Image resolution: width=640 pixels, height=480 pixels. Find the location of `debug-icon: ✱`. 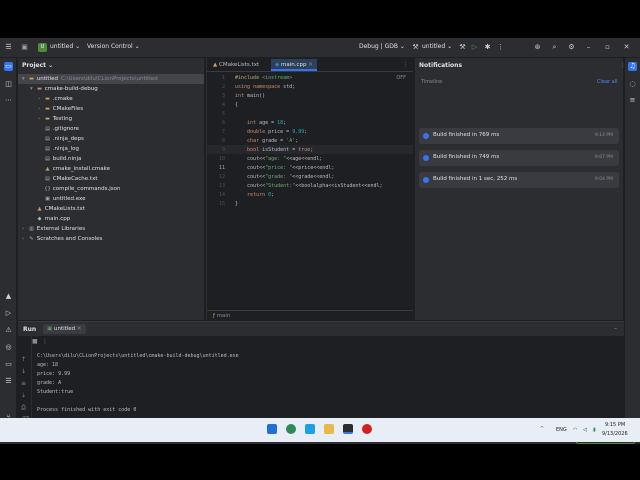

debug-icon: ✱ is located at coordinates (487, 47).